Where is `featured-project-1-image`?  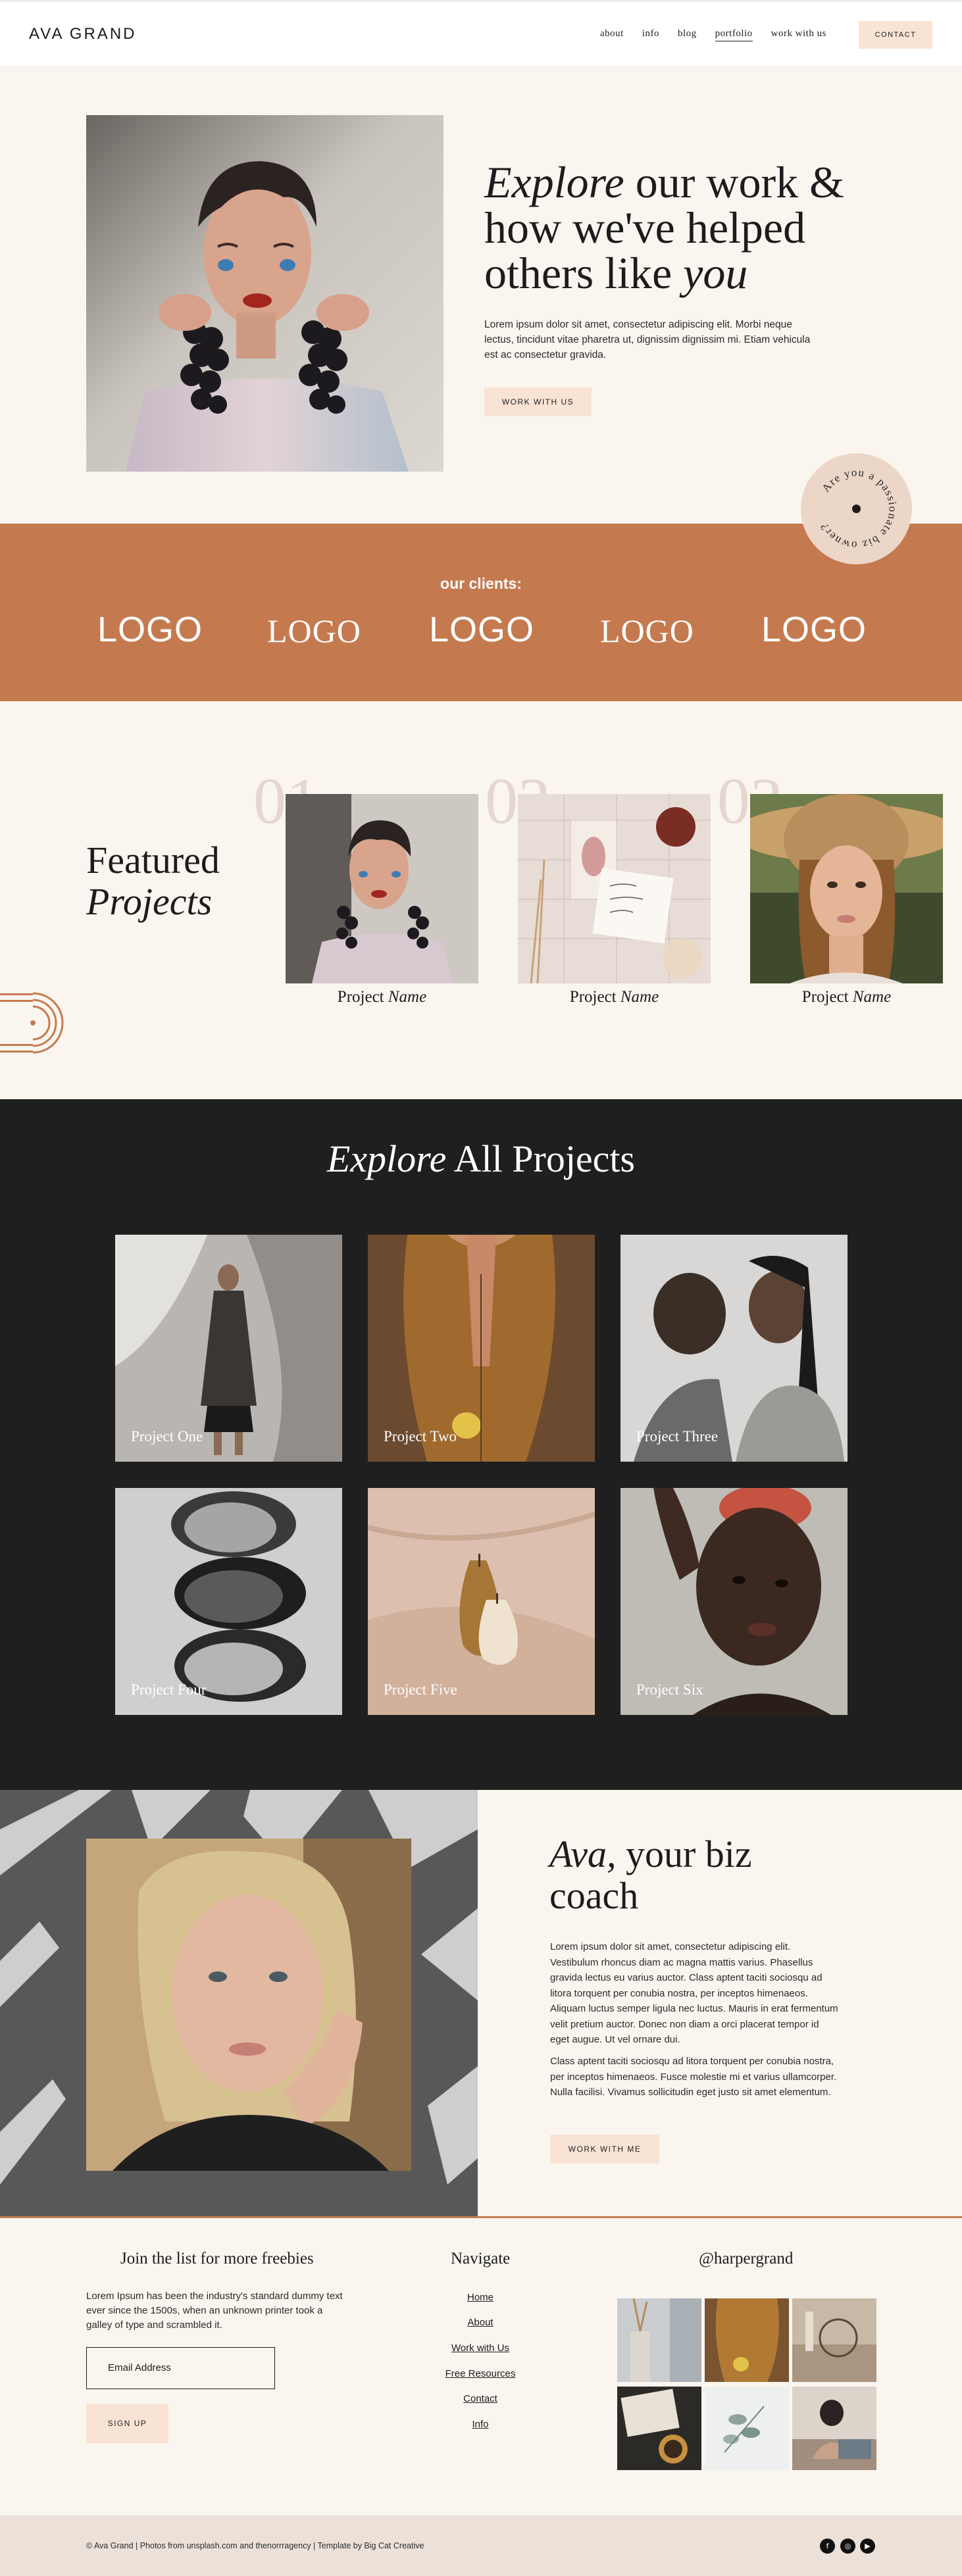
featured-project-1-image is located at coordinates (382, 888).